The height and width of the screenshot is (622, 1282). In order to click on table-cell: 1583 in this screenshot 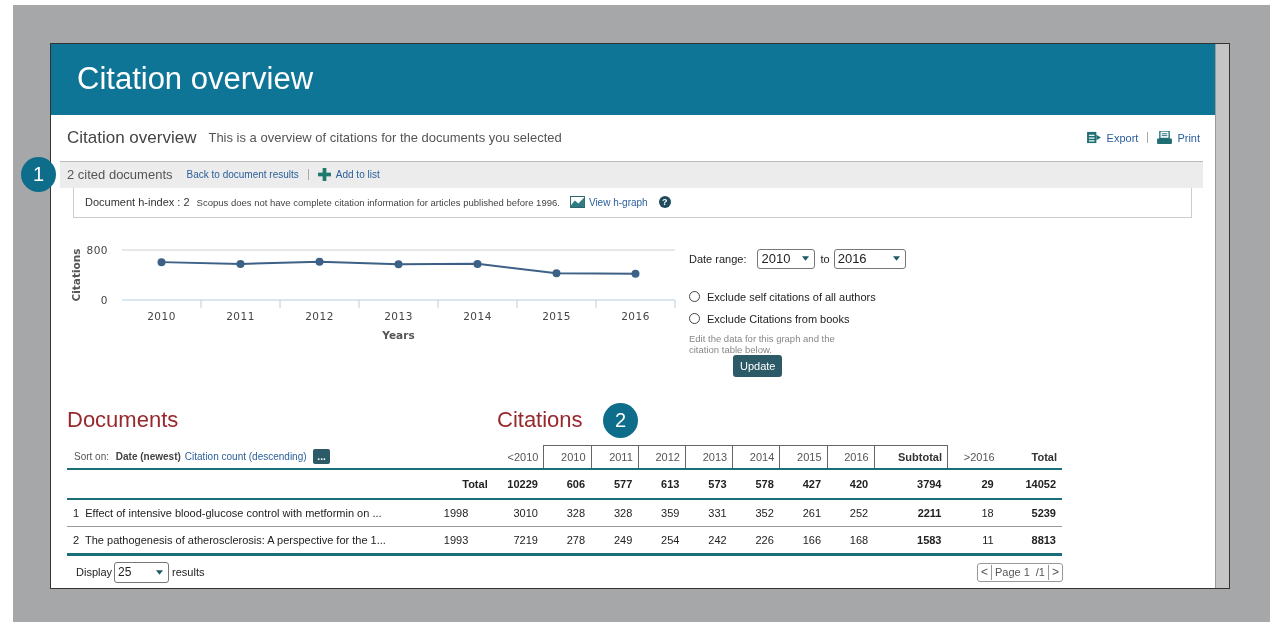, I will do `click(911, 540)`.